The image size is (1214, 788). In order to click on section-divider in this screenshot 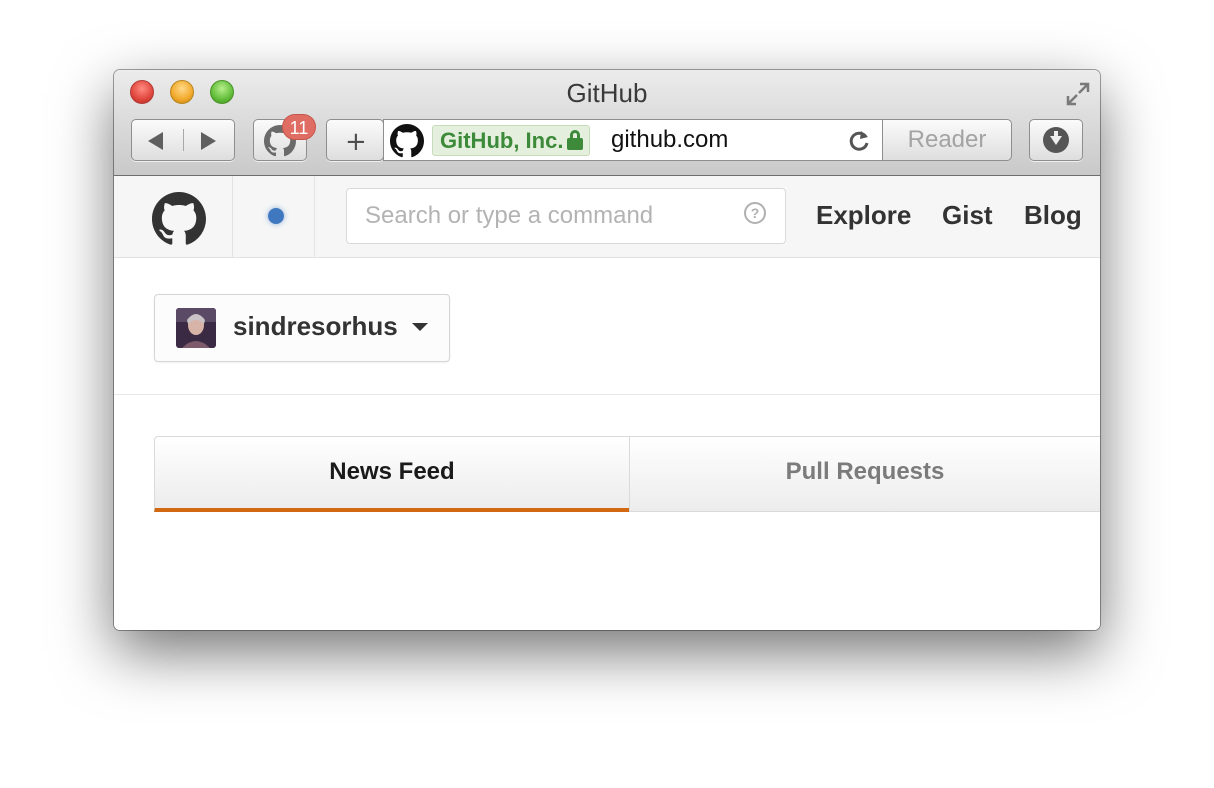, I will do `click(607, 394)`.